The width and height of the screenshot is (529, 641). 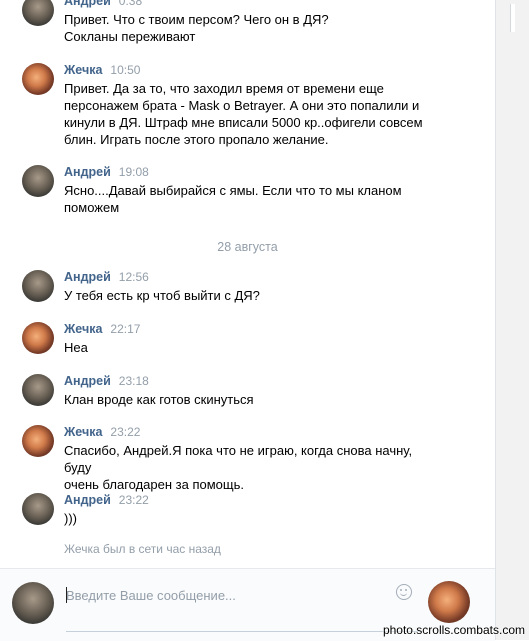 I want to click on author-name: Андрей 23:22, so click(x=106, y=500).